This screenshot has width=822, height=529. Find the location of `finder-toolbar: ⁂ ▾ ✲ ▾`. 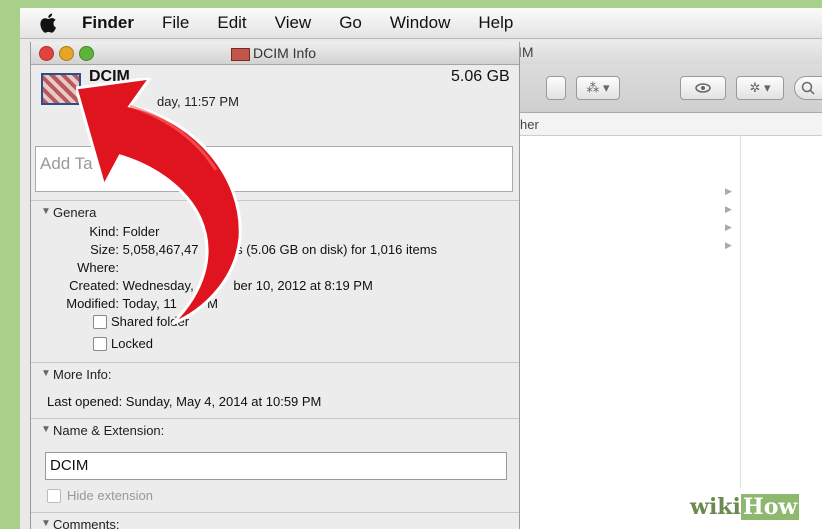

finder-toolbar: ⁂ ▾ ✲ ▾ is located at coordinates (666, 88).